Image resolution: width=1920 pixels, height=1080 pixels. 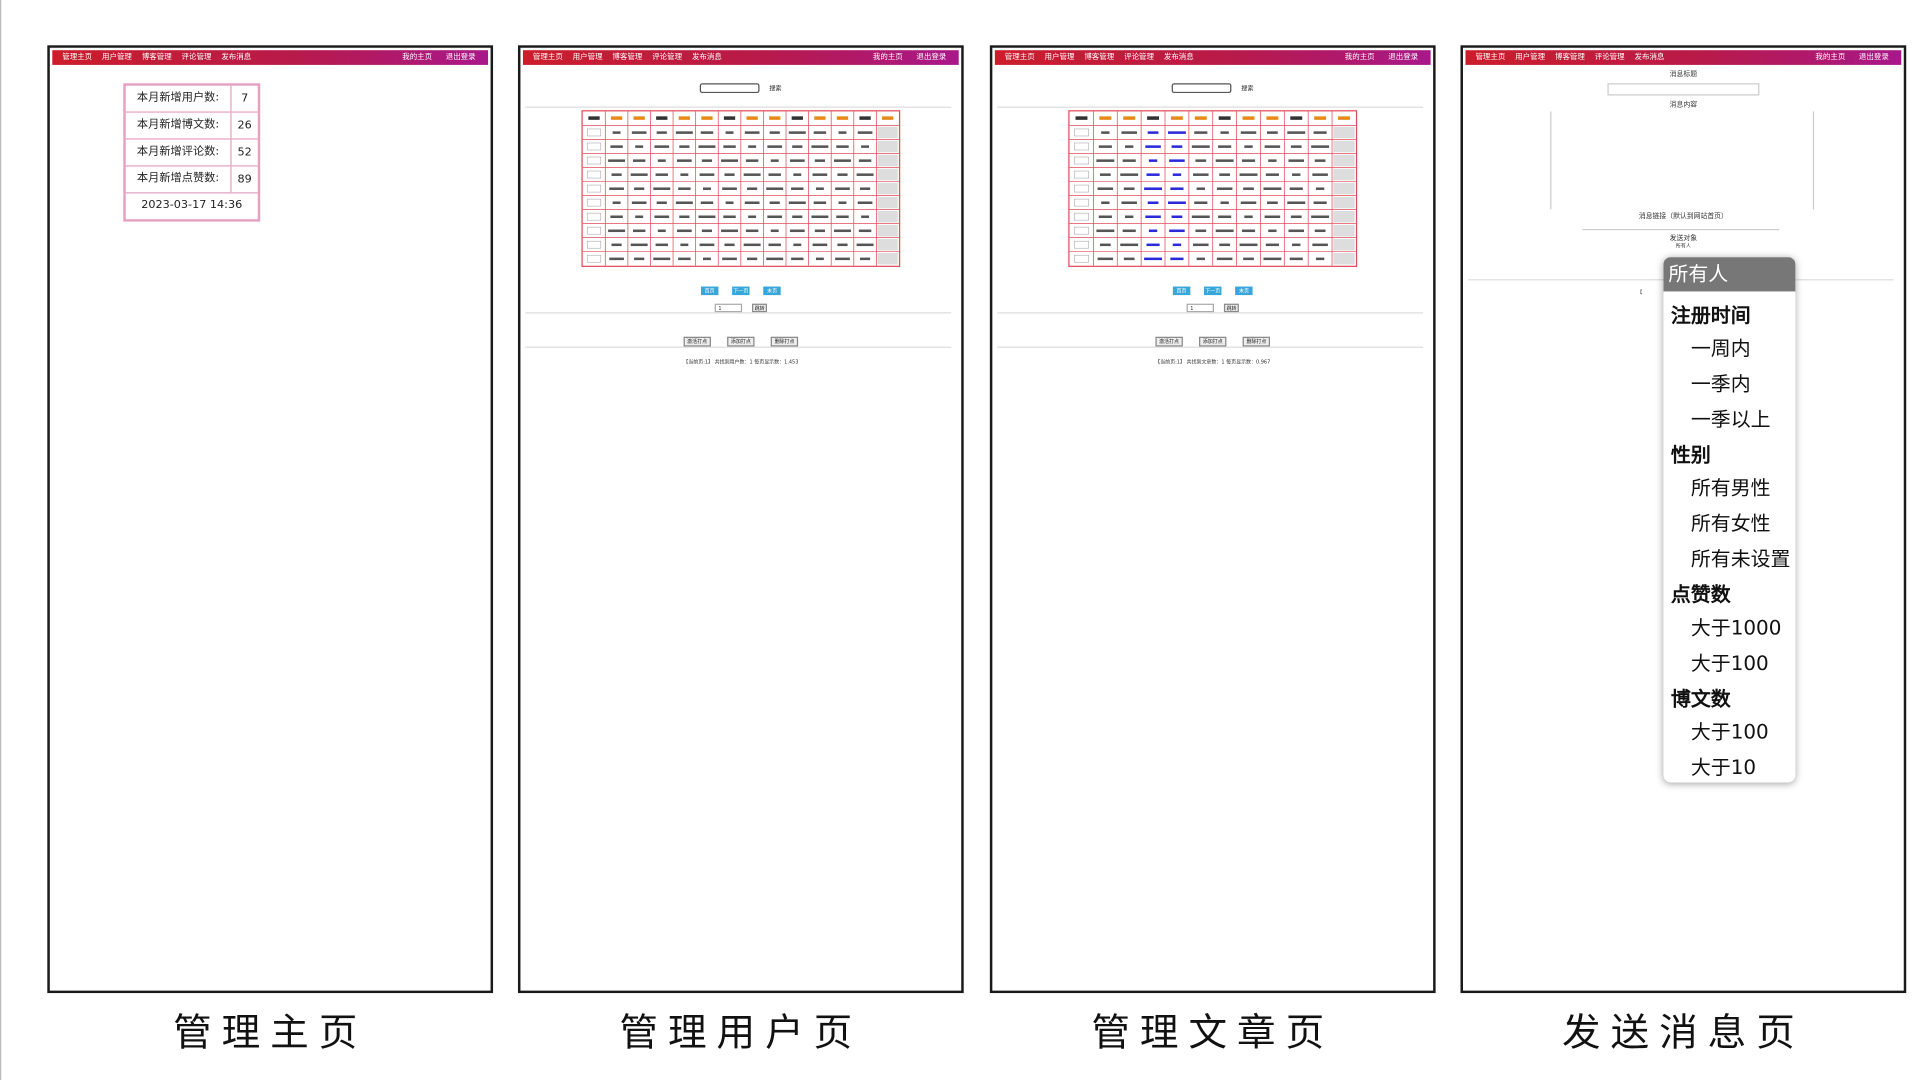 What do you see at coordinates (1721, 381) in the screenshot?
I see `option-one-season: 一季内` at bounding box center [1721, 381].